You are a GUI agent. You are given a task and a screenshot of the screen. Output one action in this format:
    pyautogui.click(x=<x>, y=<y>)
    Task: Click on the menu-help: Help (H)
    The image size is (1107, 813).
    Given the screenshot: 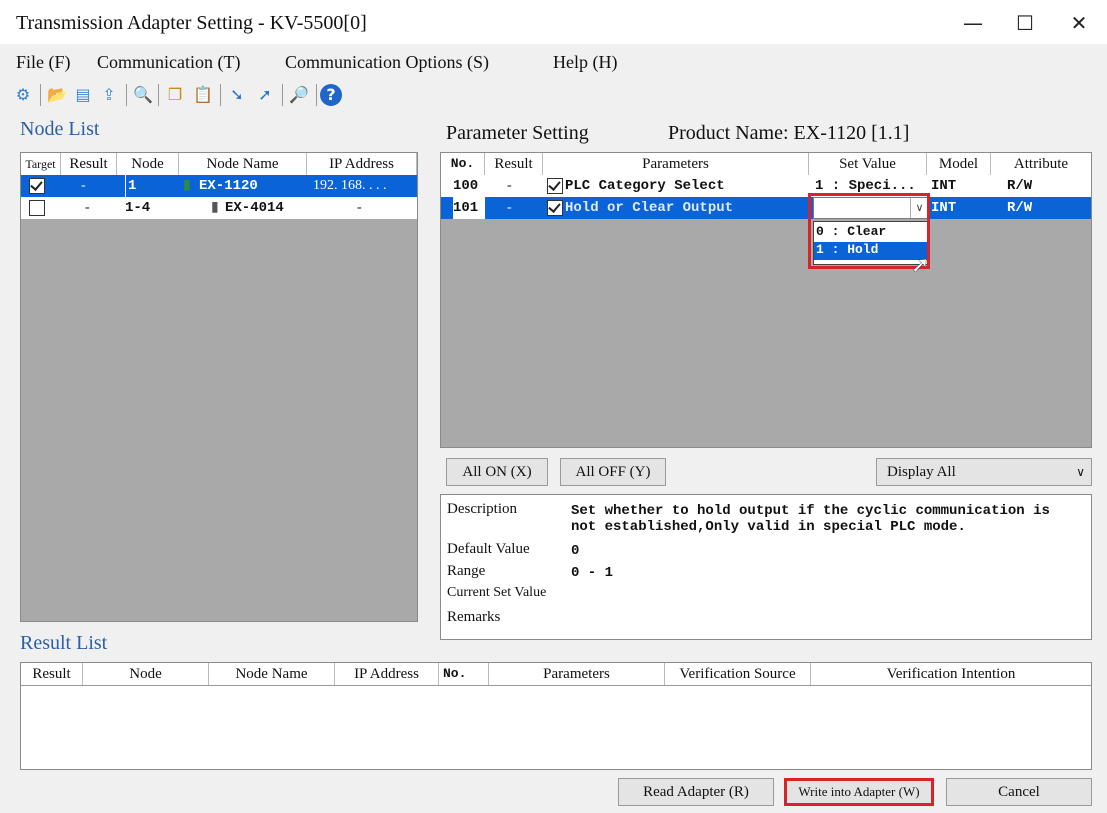 What is the action you would take?
    pyautogui.click(x=585, y=62)
    